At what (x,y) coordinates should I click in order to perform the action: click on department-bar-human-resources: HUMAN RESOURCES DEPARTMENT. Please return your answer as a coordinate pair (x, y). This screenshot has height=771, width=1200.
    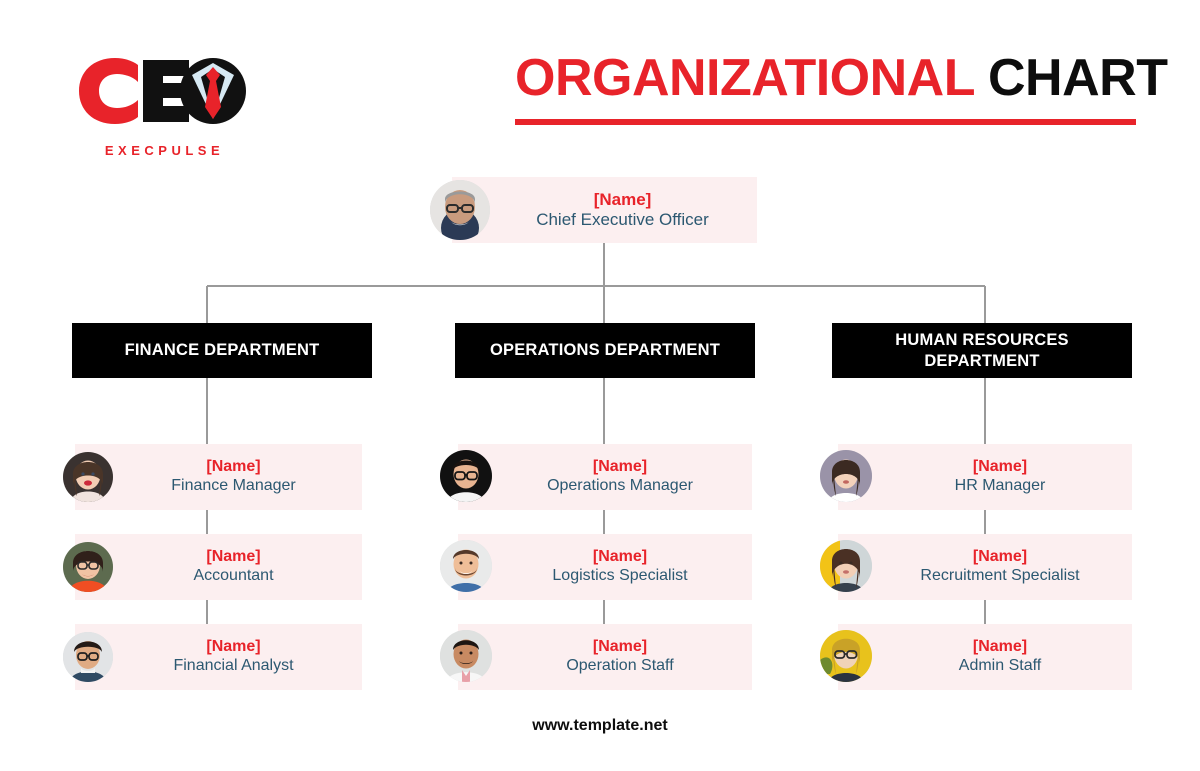
    Looking at the image, I should click on (982, 350).